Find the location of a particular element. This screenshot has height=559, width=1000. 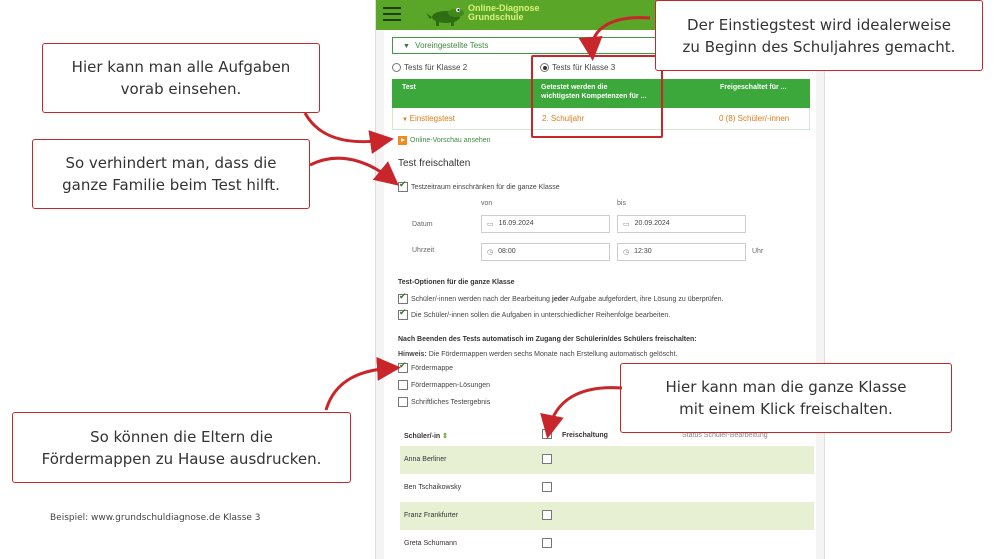

arrow-to-select-all is located at coordinates (581, 412).